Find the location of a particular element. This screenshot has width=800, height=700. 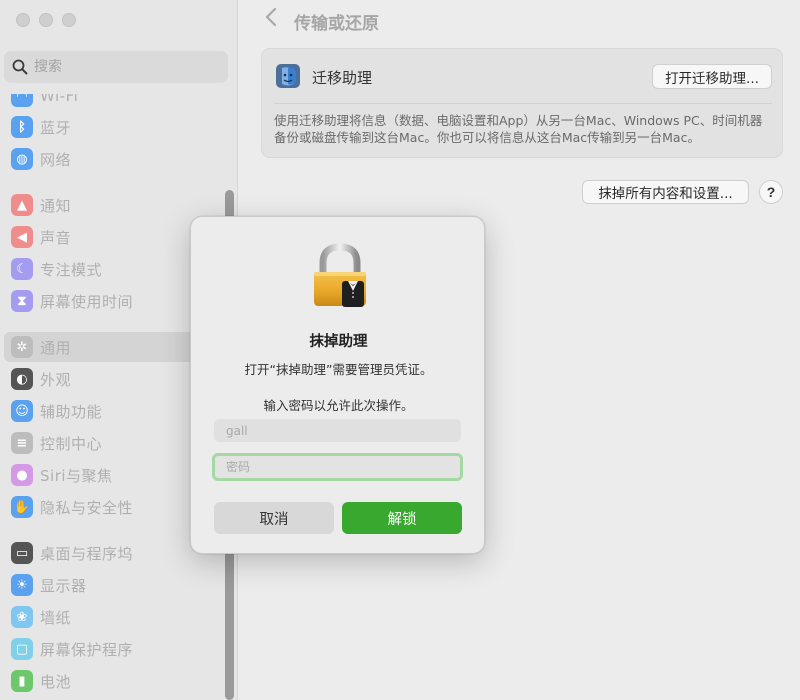

sidebar-item: ▢ 屏幕保护程序 is located at coordinates (116, 649).